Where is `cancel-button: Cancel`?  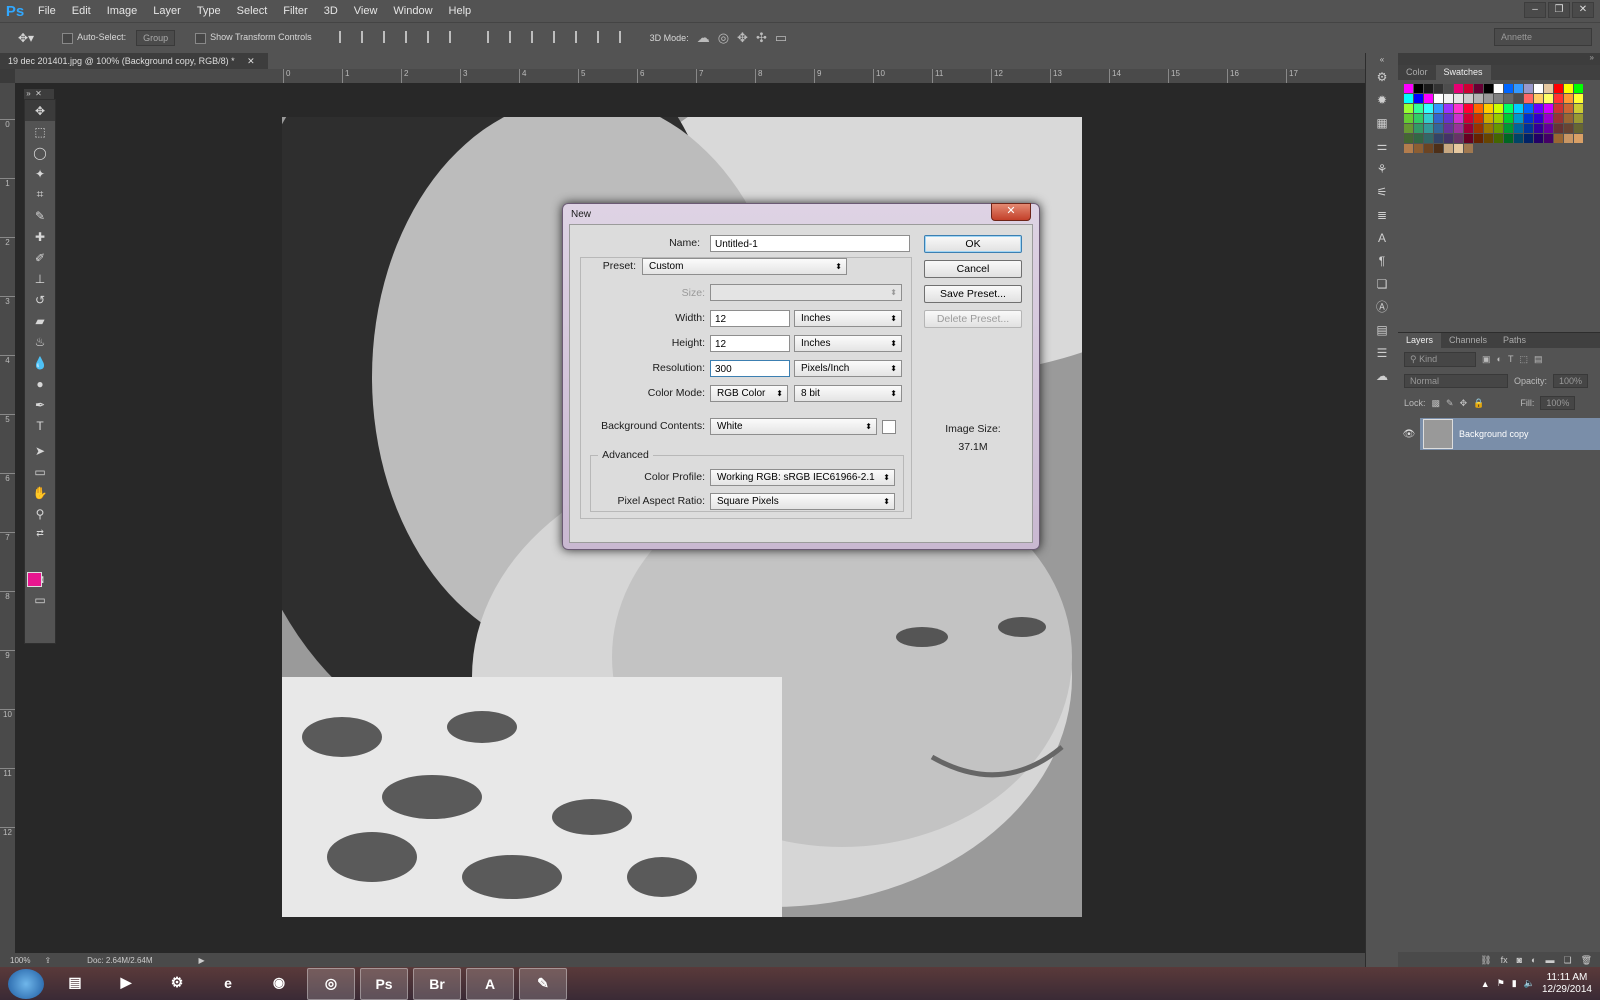 cancel-button: Cancel is located at coordinates (973, 269).